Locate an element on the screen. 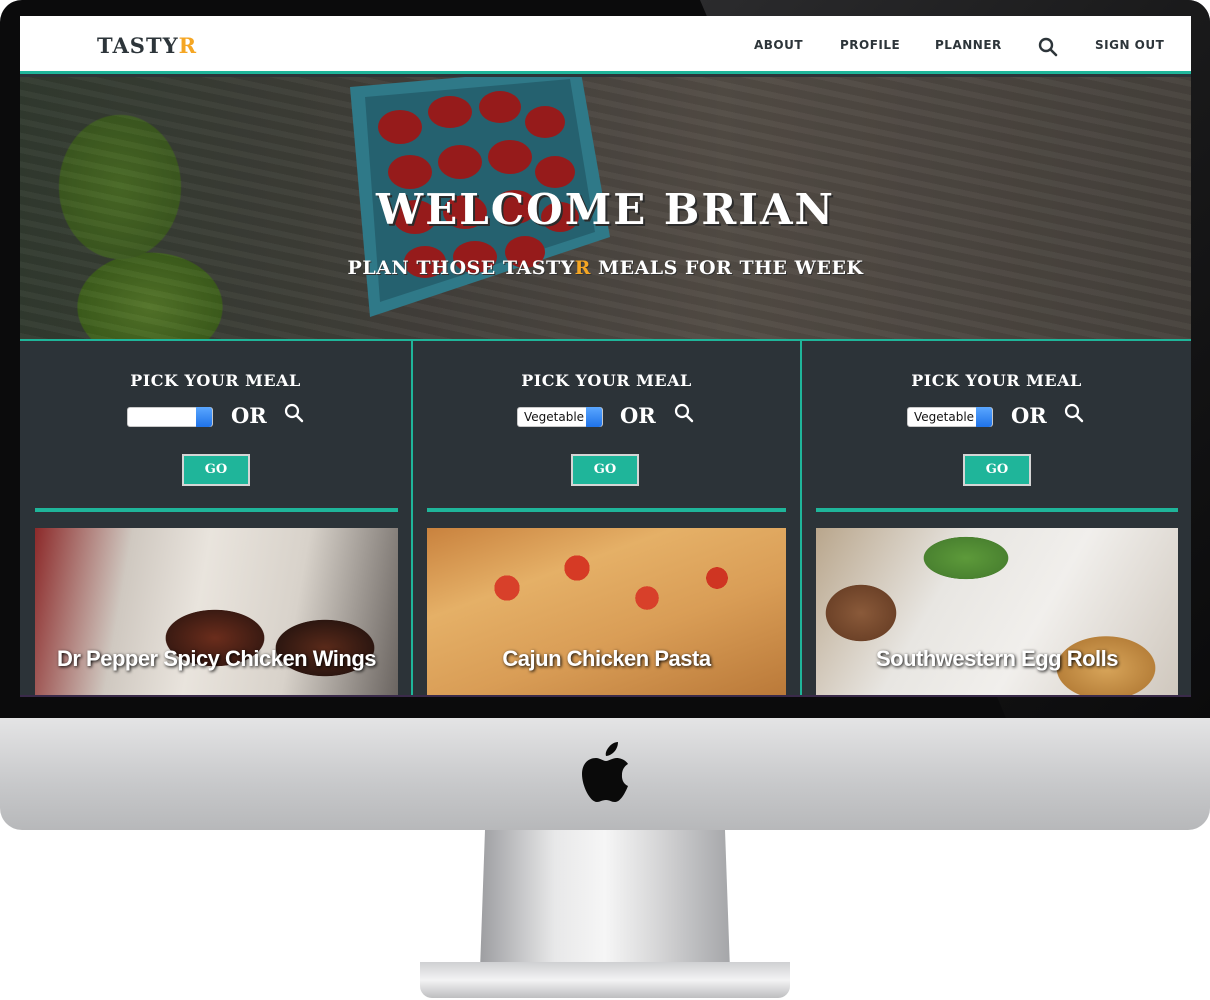 The height and width of the screenshot is (1000, 1210). logo-text: TASTY is located at coordinates (138, 45).